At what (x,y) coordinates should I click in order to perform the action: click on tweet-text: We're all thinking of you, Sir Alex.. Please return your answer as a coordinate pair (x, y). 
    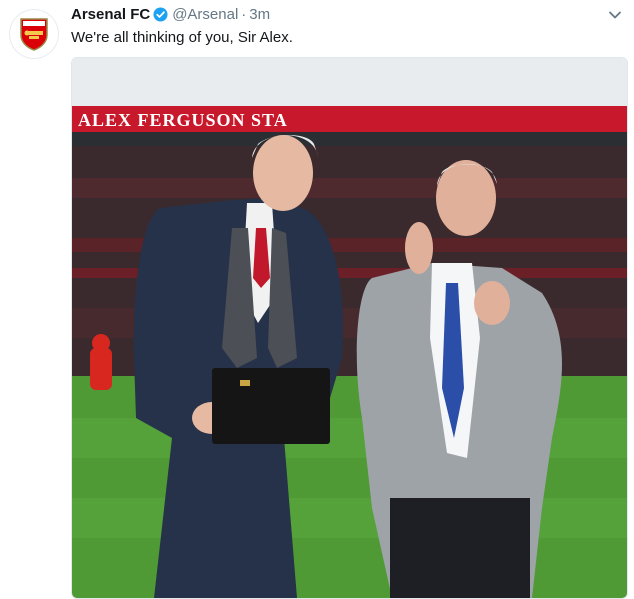
    Looking at the image, I should click on (182, 37).